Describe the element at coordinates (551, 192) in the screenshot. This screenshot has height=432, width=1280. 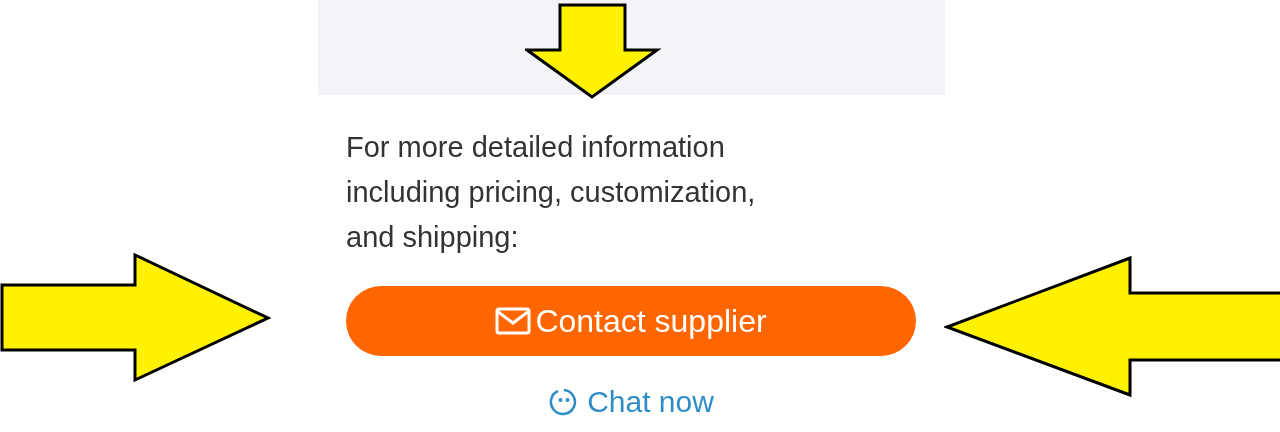
I see `info-text: For more detailed information including pricing, customization, and shipping:` at that location.